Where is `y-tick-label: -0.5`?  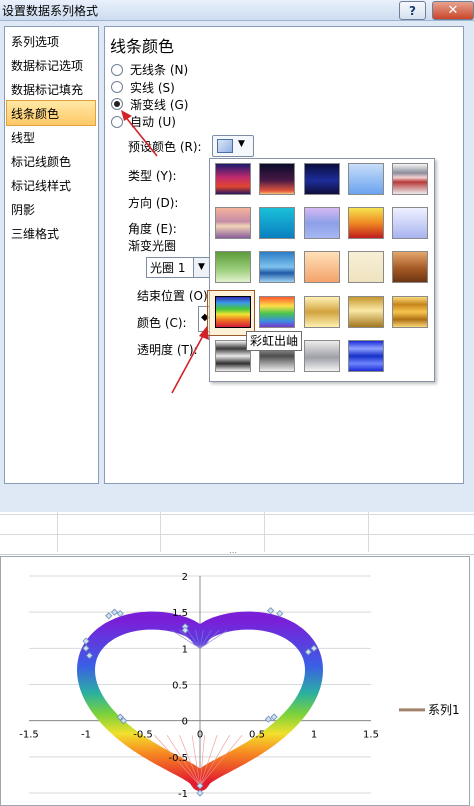
y-tick-label: -0.5 is located at coordinates (178, 758).